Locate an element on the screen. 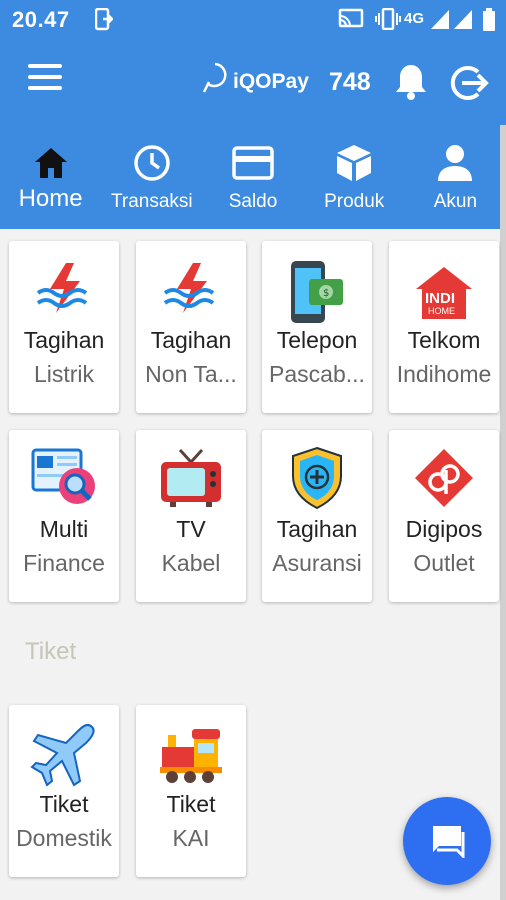 Image resolution: width=506 pixels, height=900 pixels. tab-akun: Akun is located at coordinates (455, 177).